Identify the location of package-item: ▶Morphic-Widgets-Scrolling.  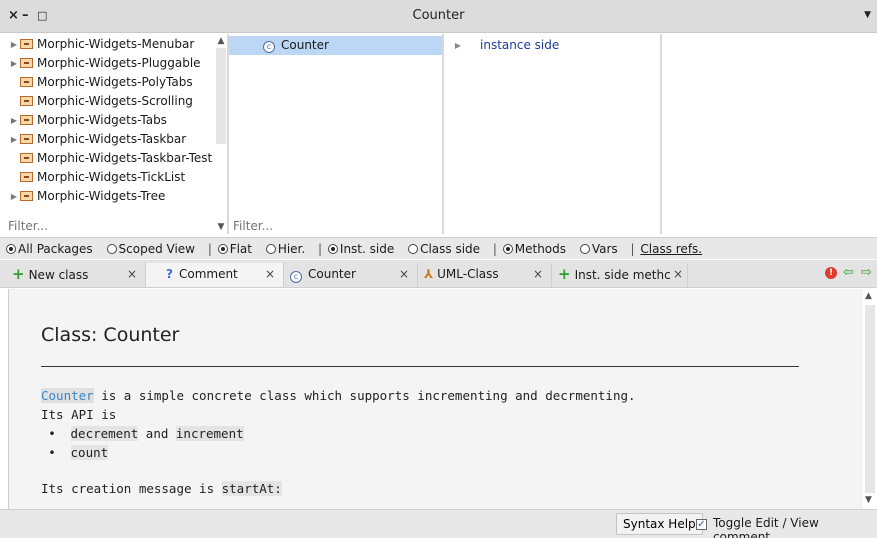
(110, 101).